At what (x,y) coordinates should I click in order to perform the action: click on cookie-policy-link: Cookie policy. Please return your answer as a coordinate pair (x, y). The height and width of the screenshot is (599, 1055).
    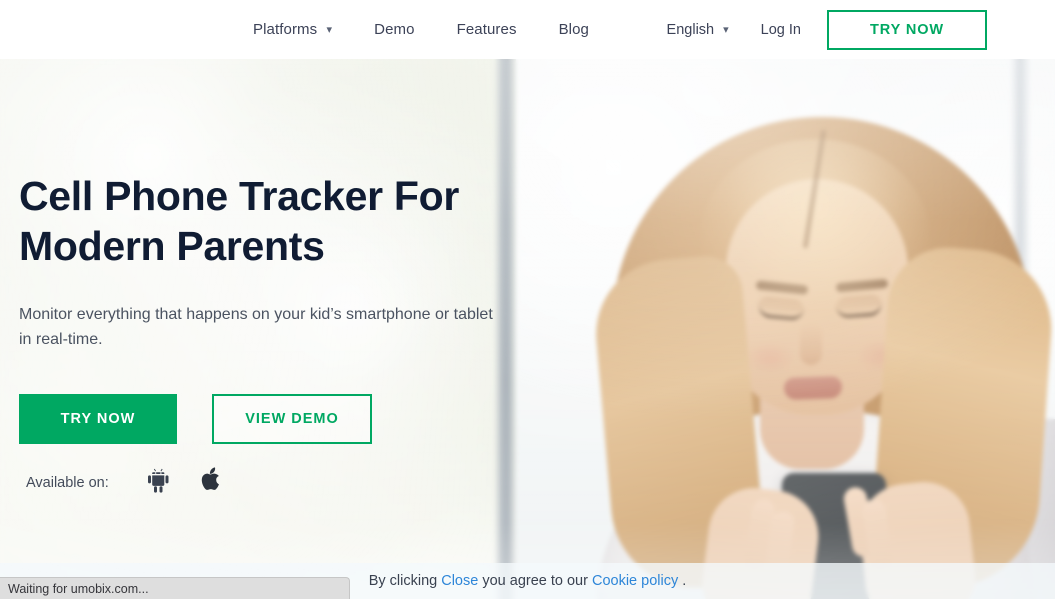
    Looking at the image, I should click on (635, 581).